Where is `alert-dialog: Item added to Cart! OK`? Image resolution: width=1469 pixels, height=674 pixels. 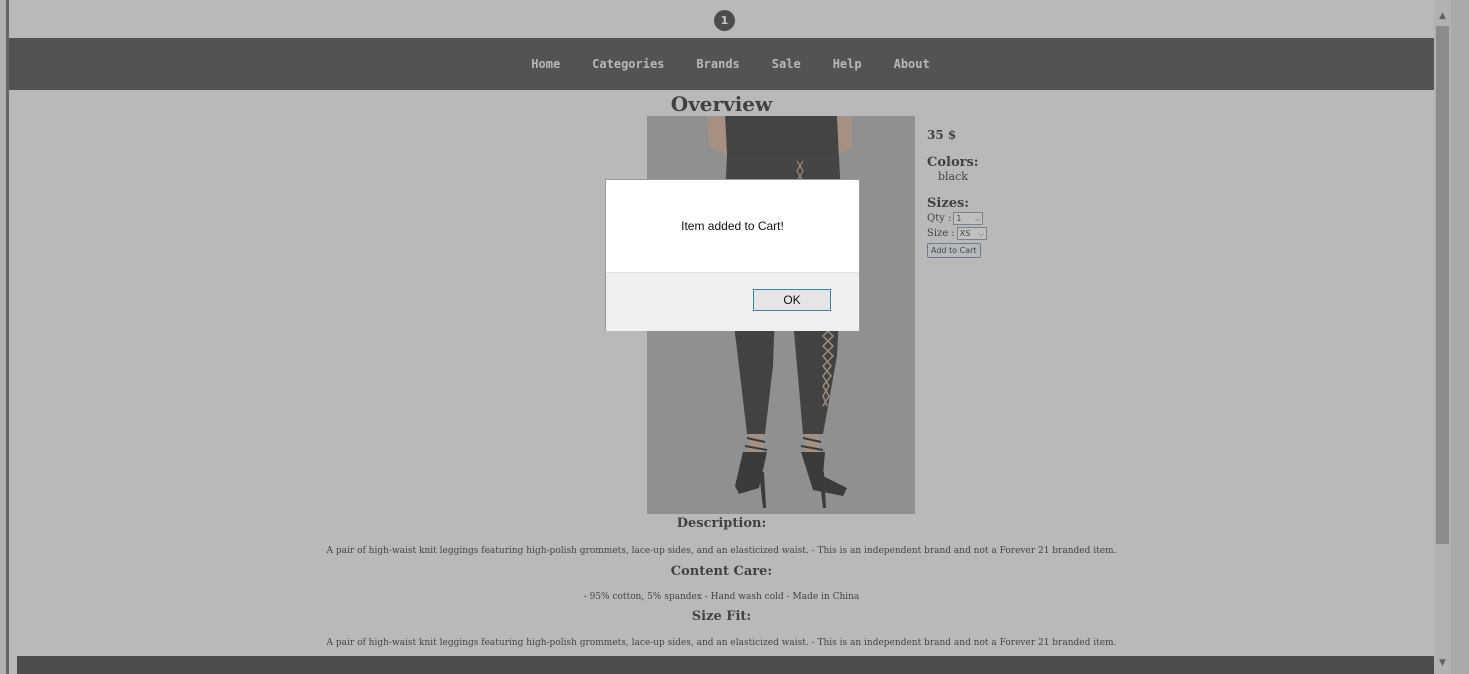
alert-dialog: Item added to Cart! OK is located at coordinates (732, 255).